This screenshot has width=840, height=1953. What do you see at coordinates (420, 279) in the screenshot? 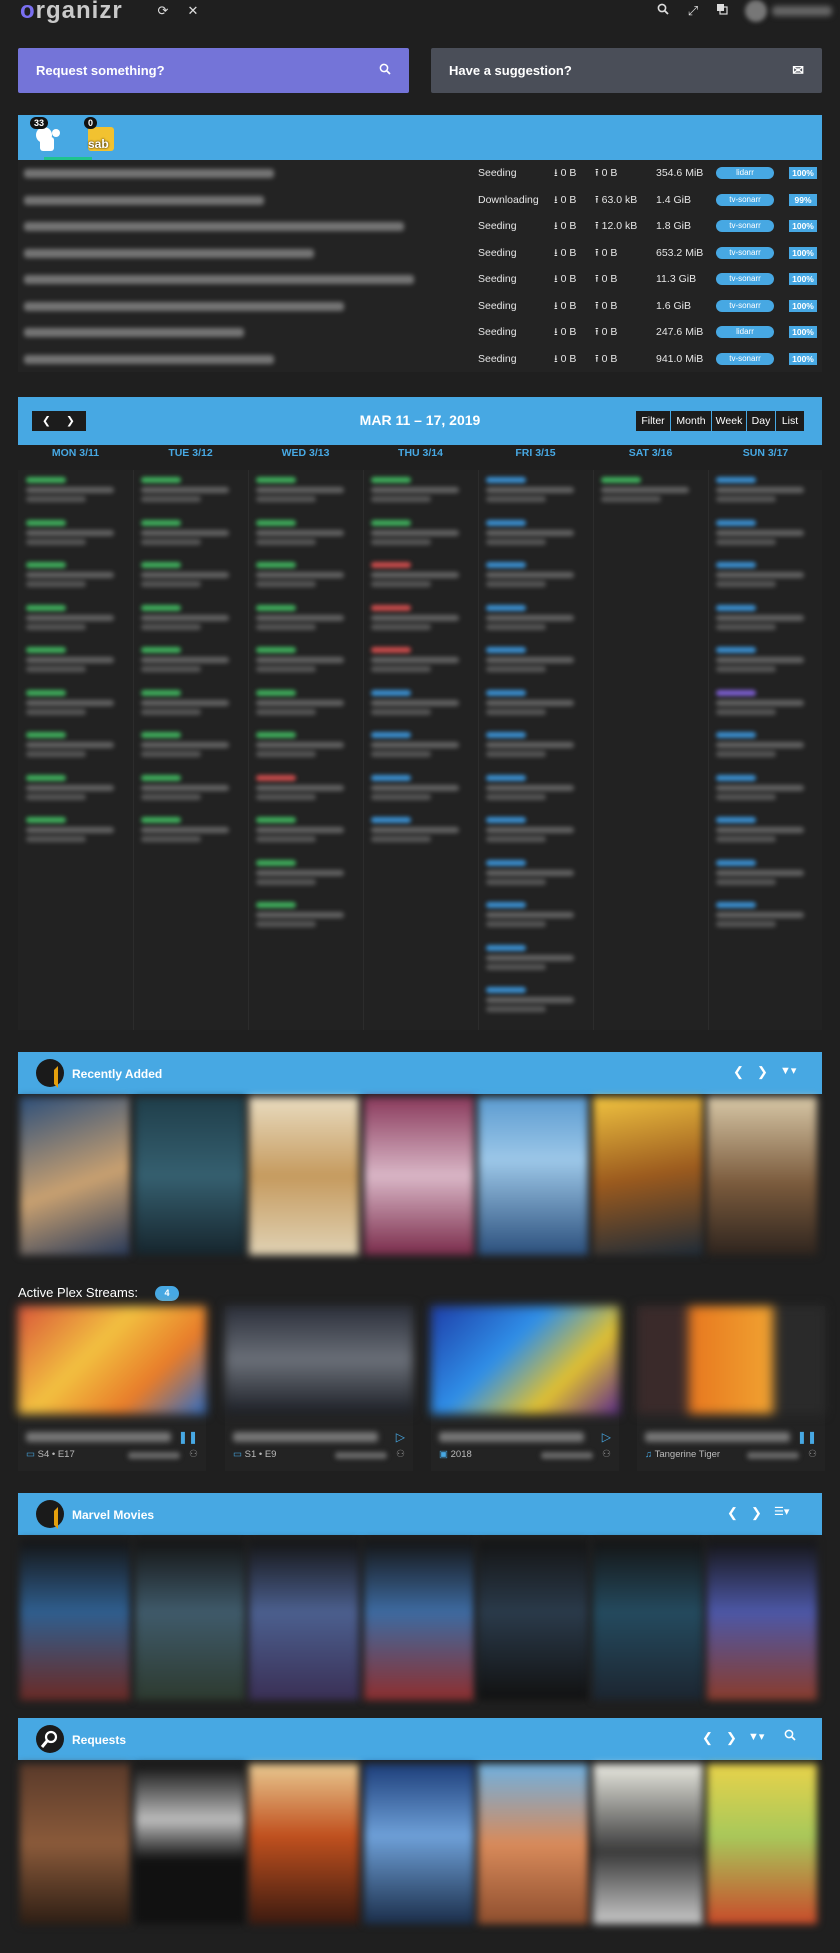
I see `download-row: Seeding ⭳ 0 B ⭱ 0 B 11.3 GiB tv-sonarr 100%` at bounding box center [420, 279].